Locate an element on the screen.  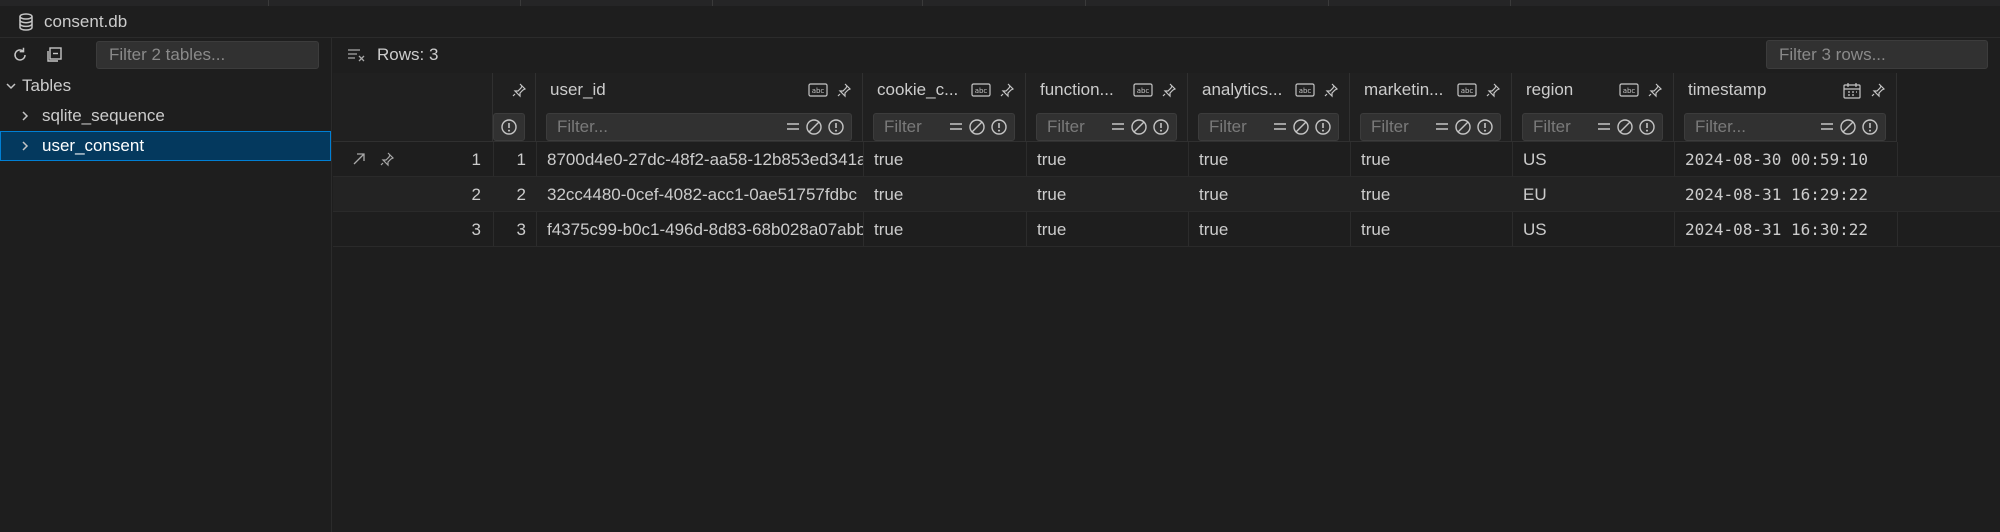
cell-user-id: f4375c99-b0c1-496d-8d83-68b028a07abb is located at coordinates (699, 229).